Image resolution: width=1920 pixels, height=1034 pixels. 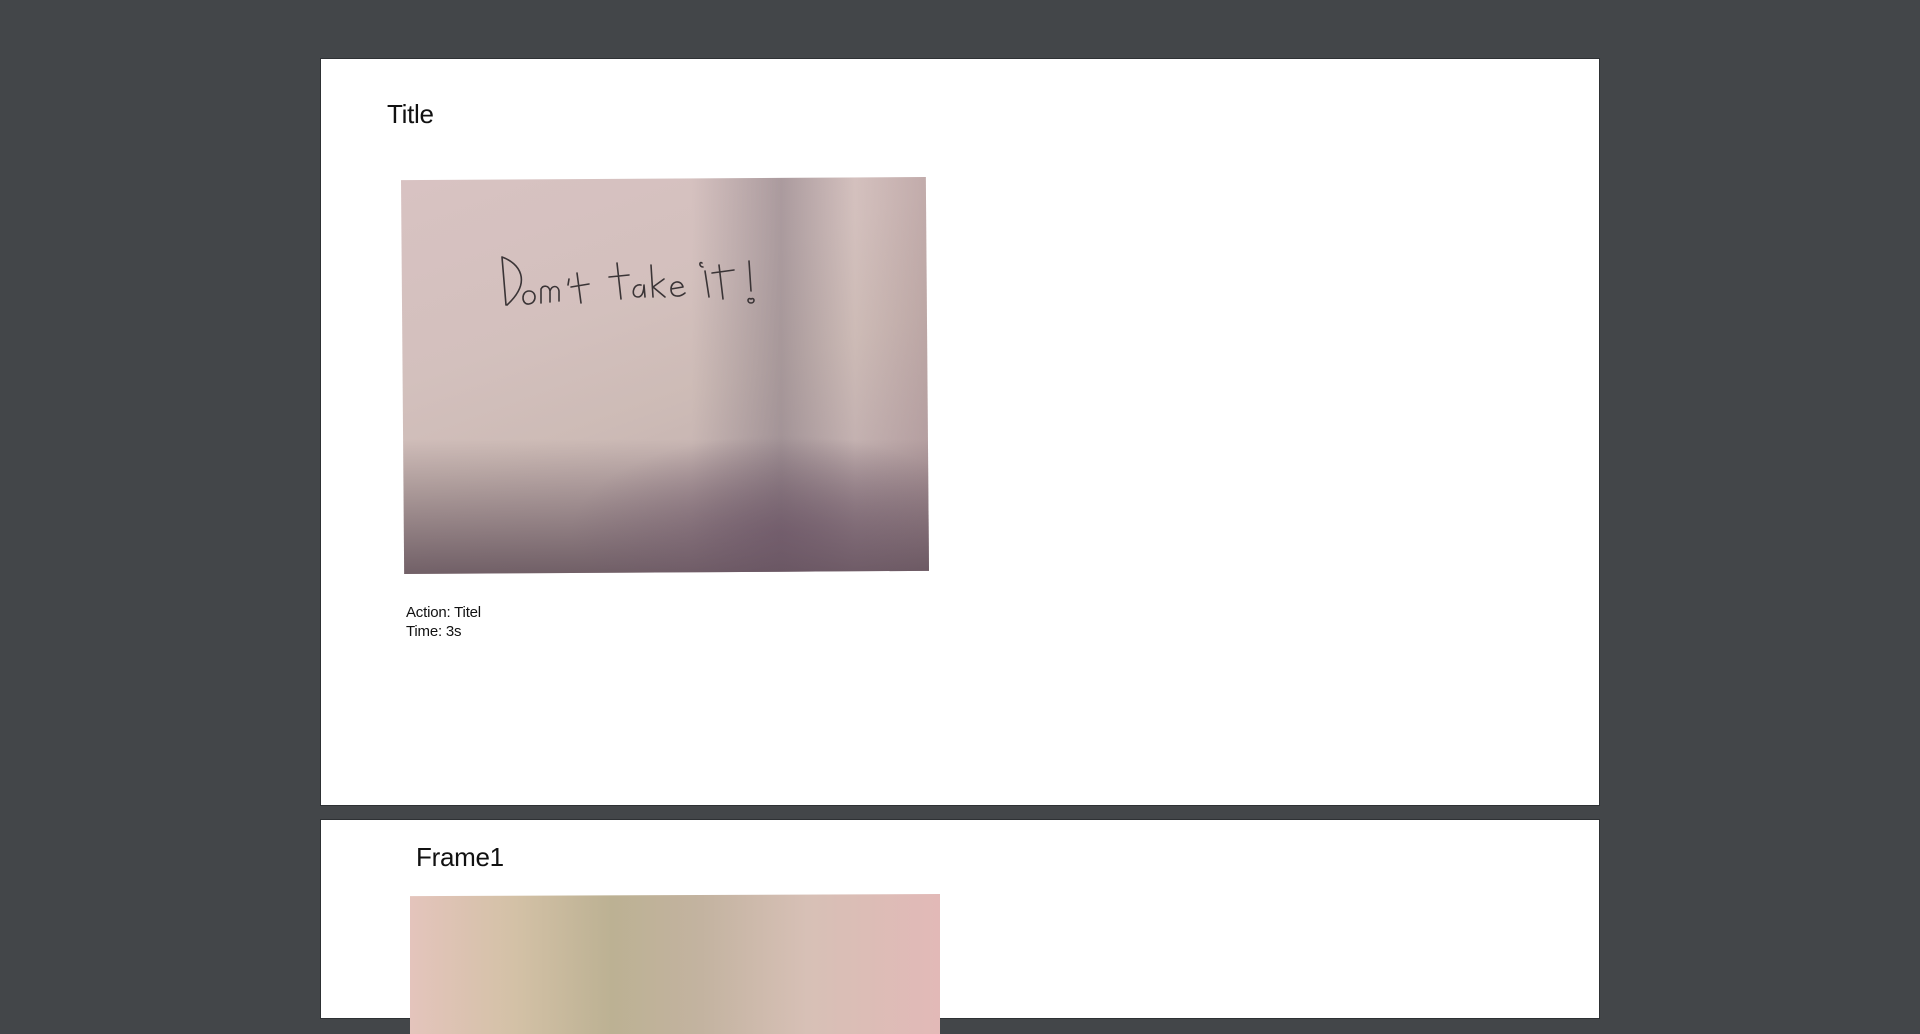 What do you see at coordinates (410, 114) in the screenshot?
I see `frame-title: Title` at bounding box center [410, 114].